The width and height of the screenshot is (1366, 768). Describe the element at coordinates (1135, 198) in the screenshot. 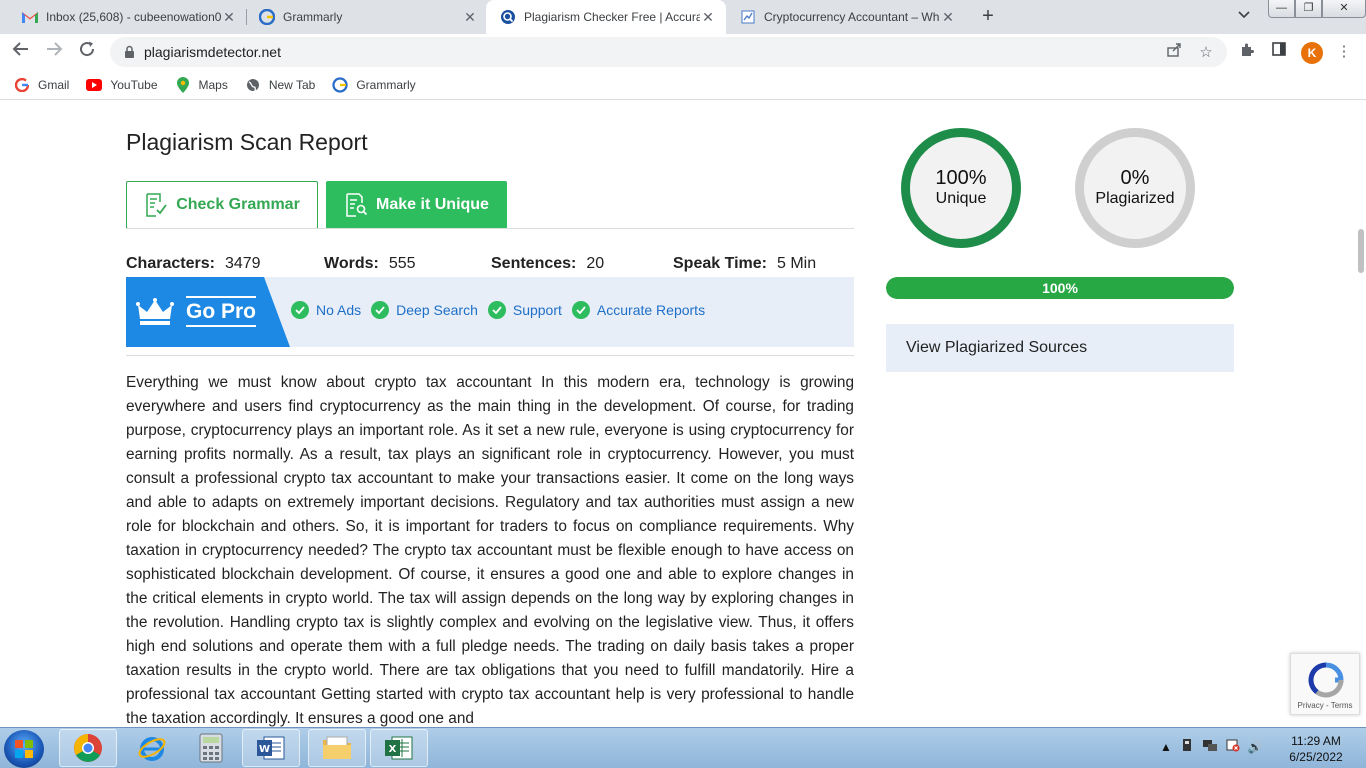

I see `plagiarized-label: Plagiarized` at that location.